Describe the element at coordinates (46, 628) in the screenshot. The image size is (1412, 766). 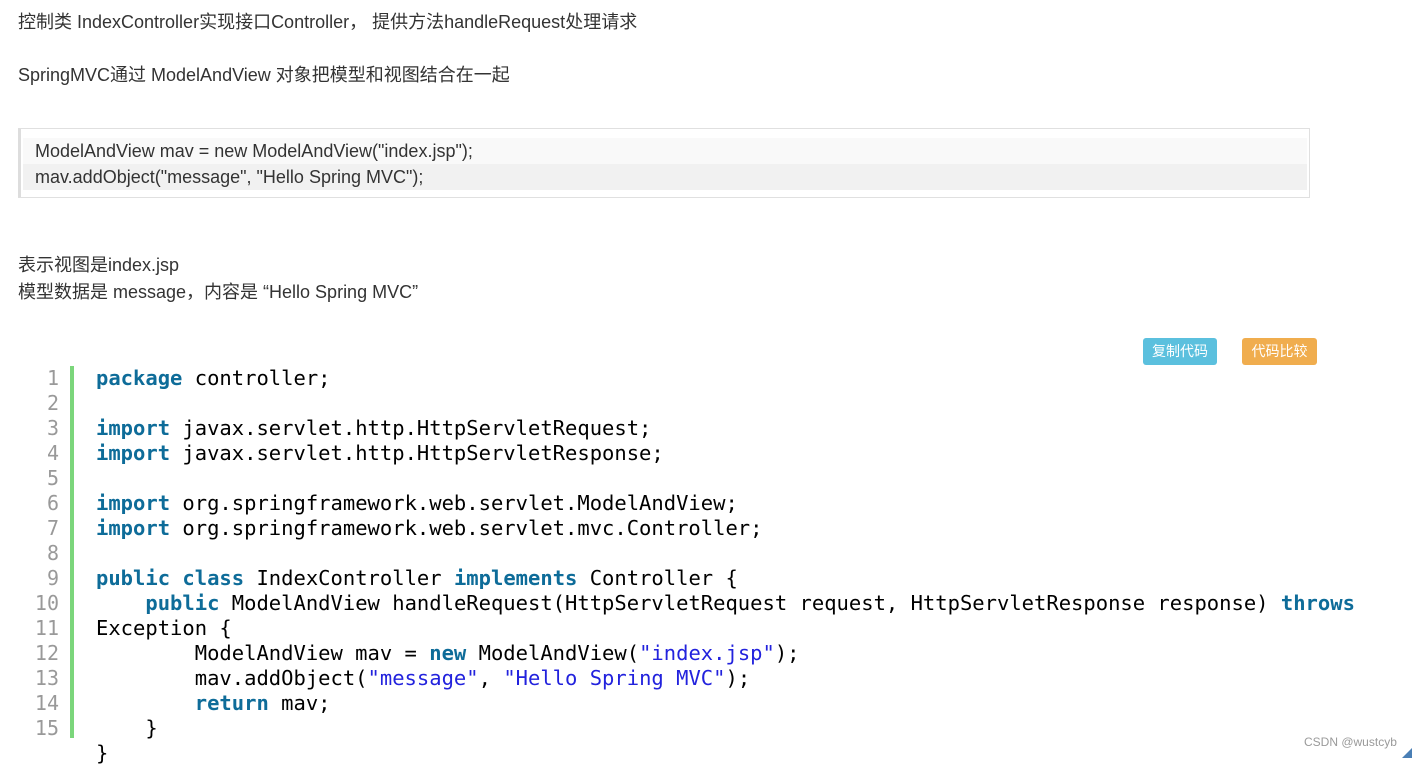
I see `line-number: 11` at that location.